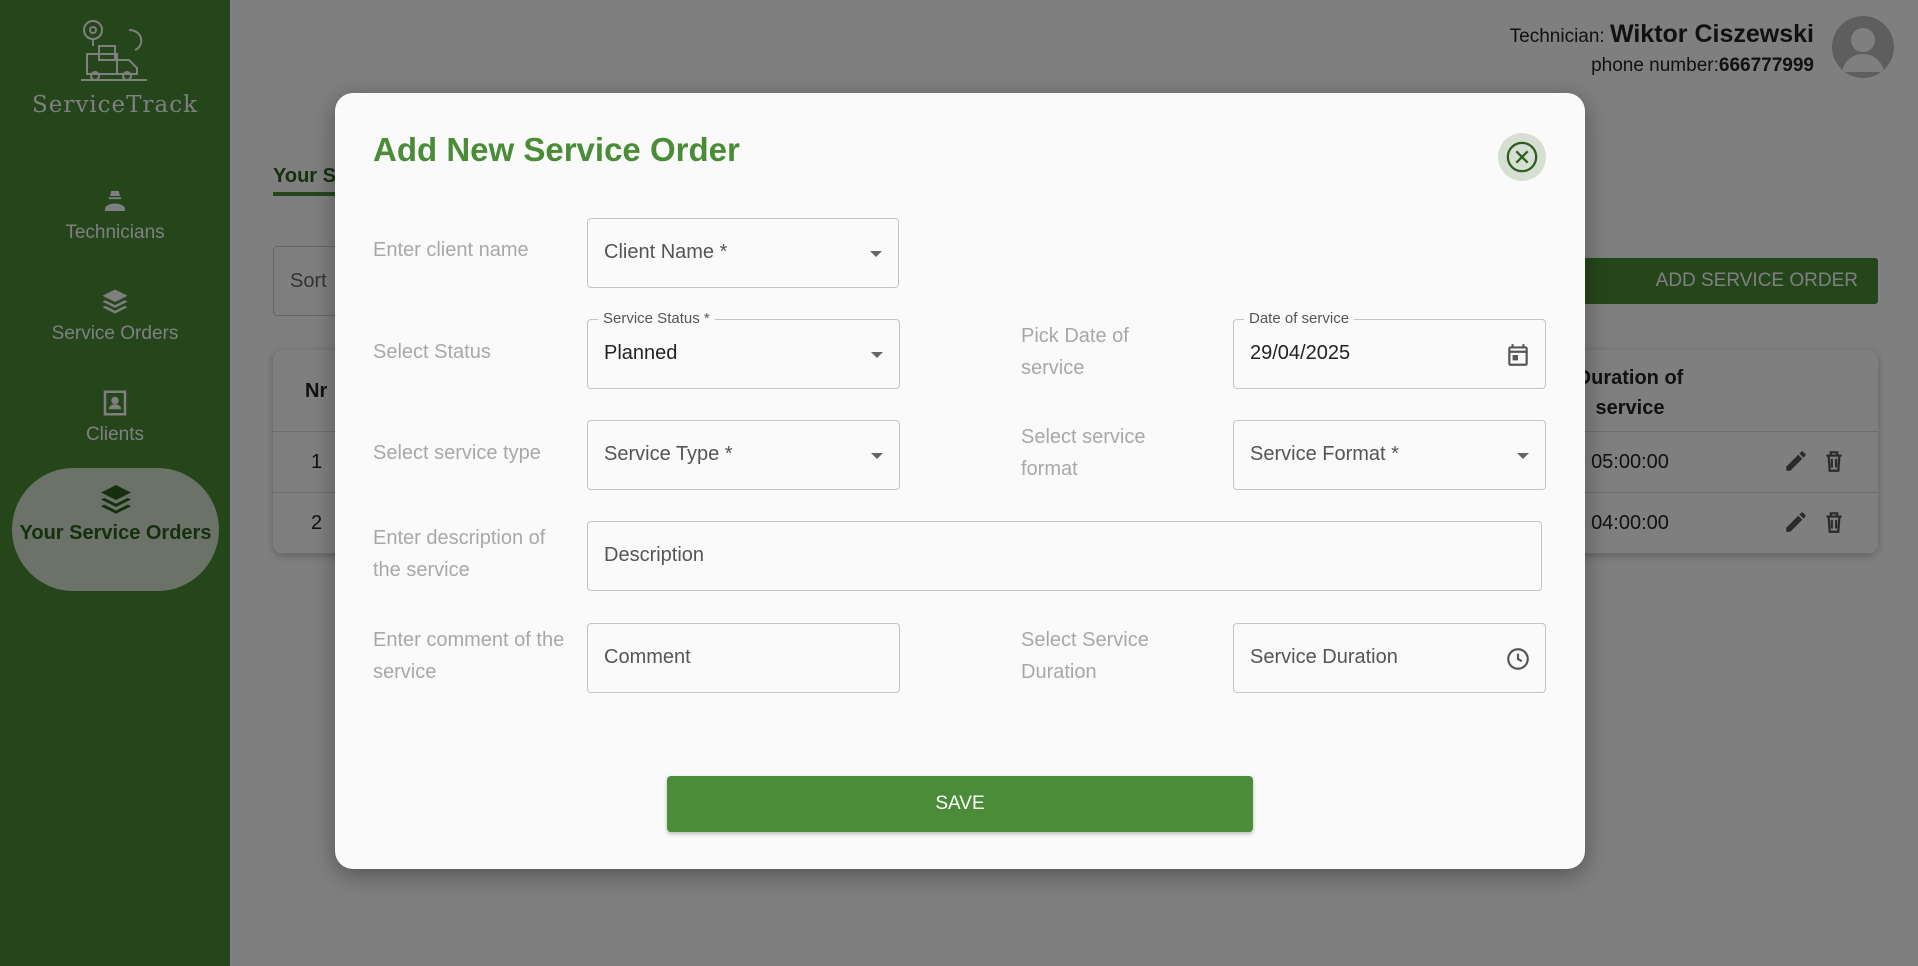 The height and width of the screenshot is (966, 1918). What do you see at coordinates (556, 149) in the screenshot?
I see `dialog-title: Add New Service Order` at bounding box center [556, 149].